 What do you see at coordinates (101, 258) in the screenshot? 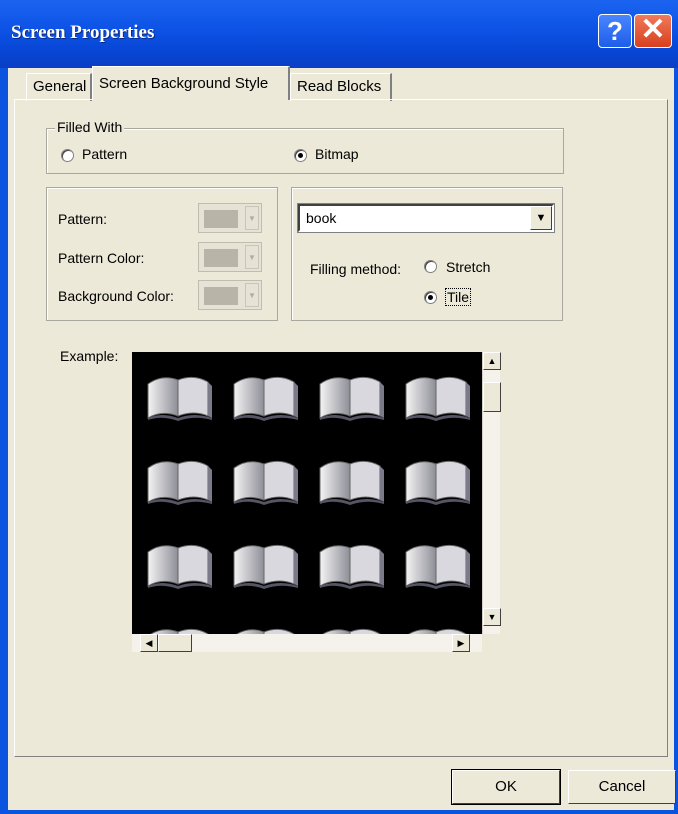
I see `pattern-color-label: Pattern Color:` at bounding box center [101, 258].